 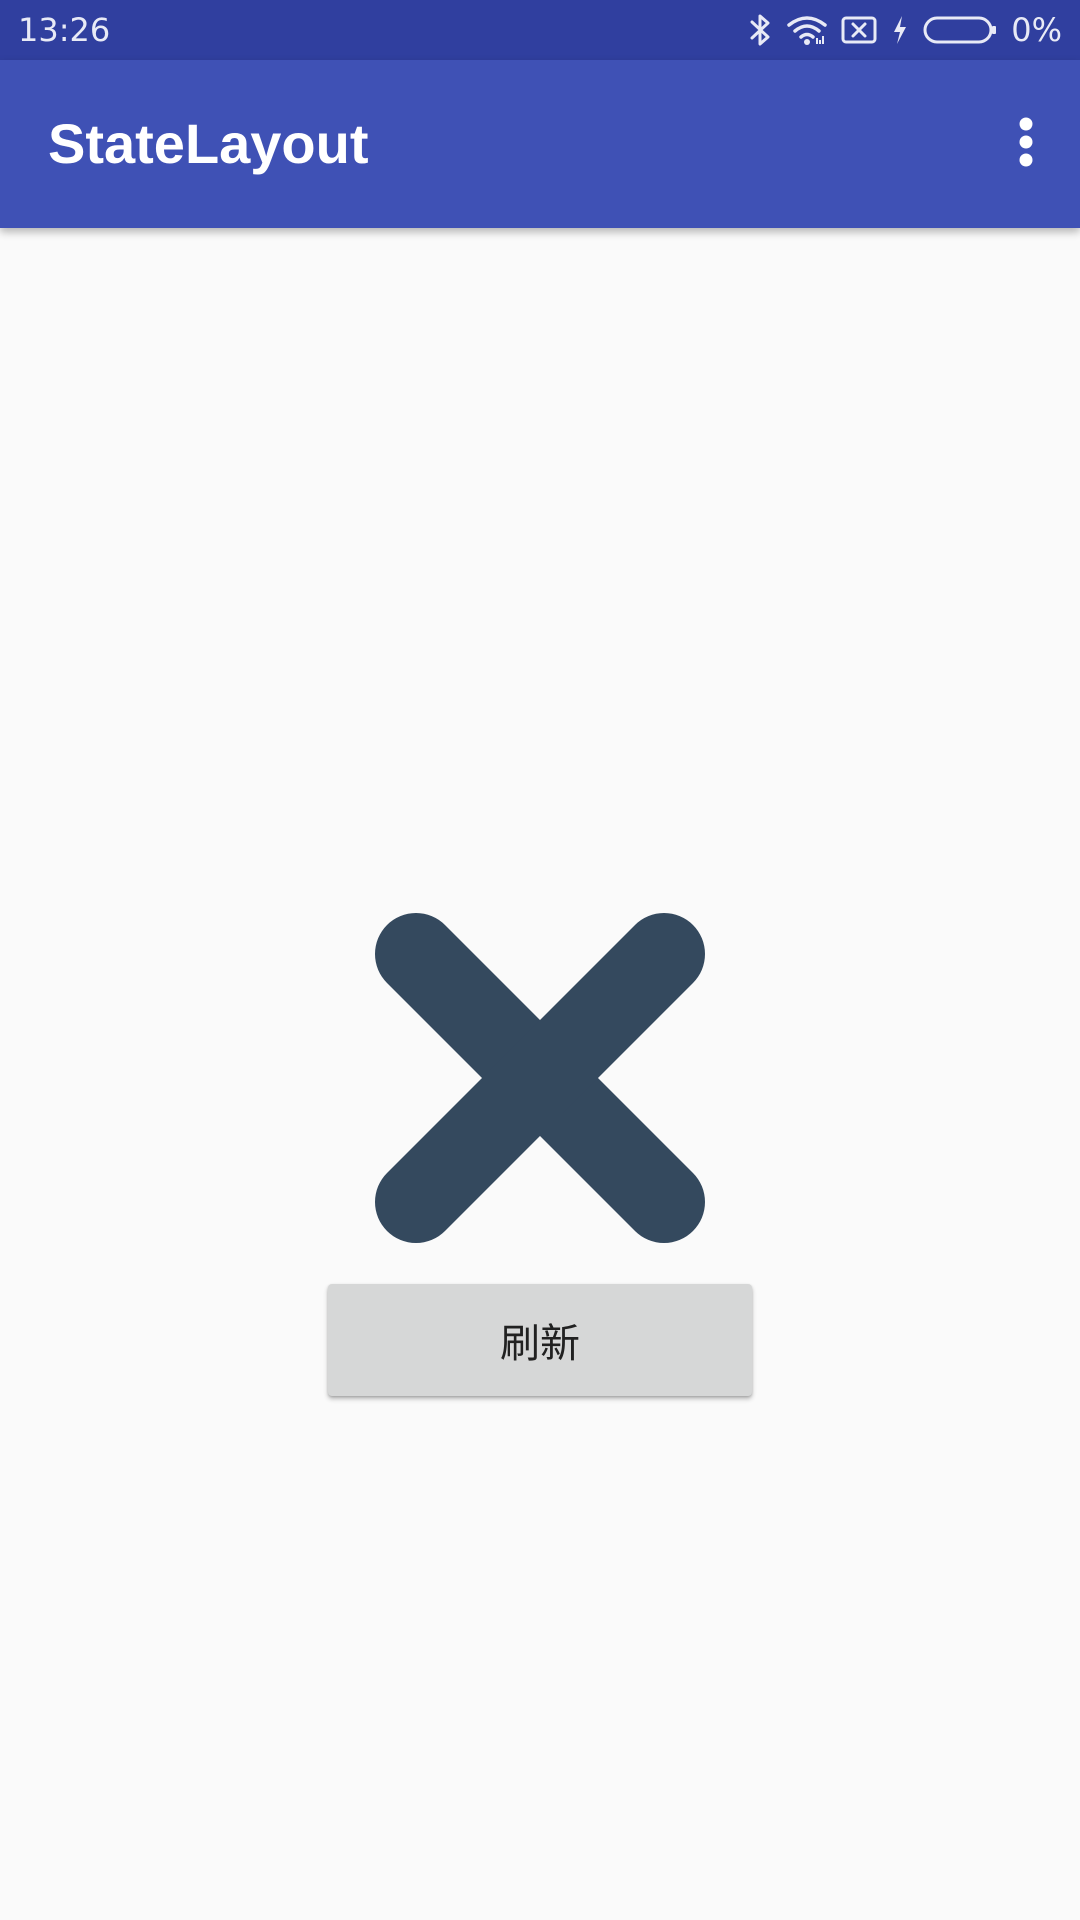 What do you see at coordinates (540, 30) in the screenshot?
I see `status-bar: 13:26 0%` at bounding box center [540, 30].